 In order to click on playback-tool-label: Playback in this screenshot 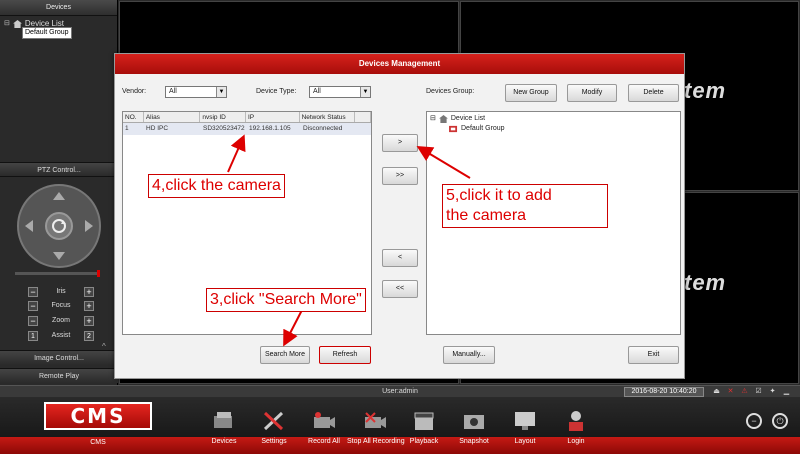, I will do `click(424, 441)`.